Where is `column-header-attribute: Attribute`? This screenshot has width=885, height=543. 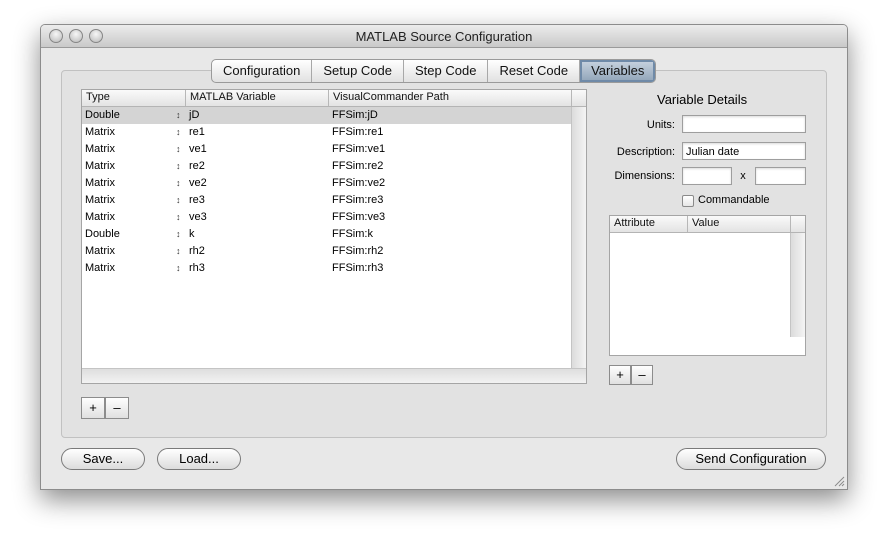
column-header-attribute: Attribute is located at coordinates (634, 223).